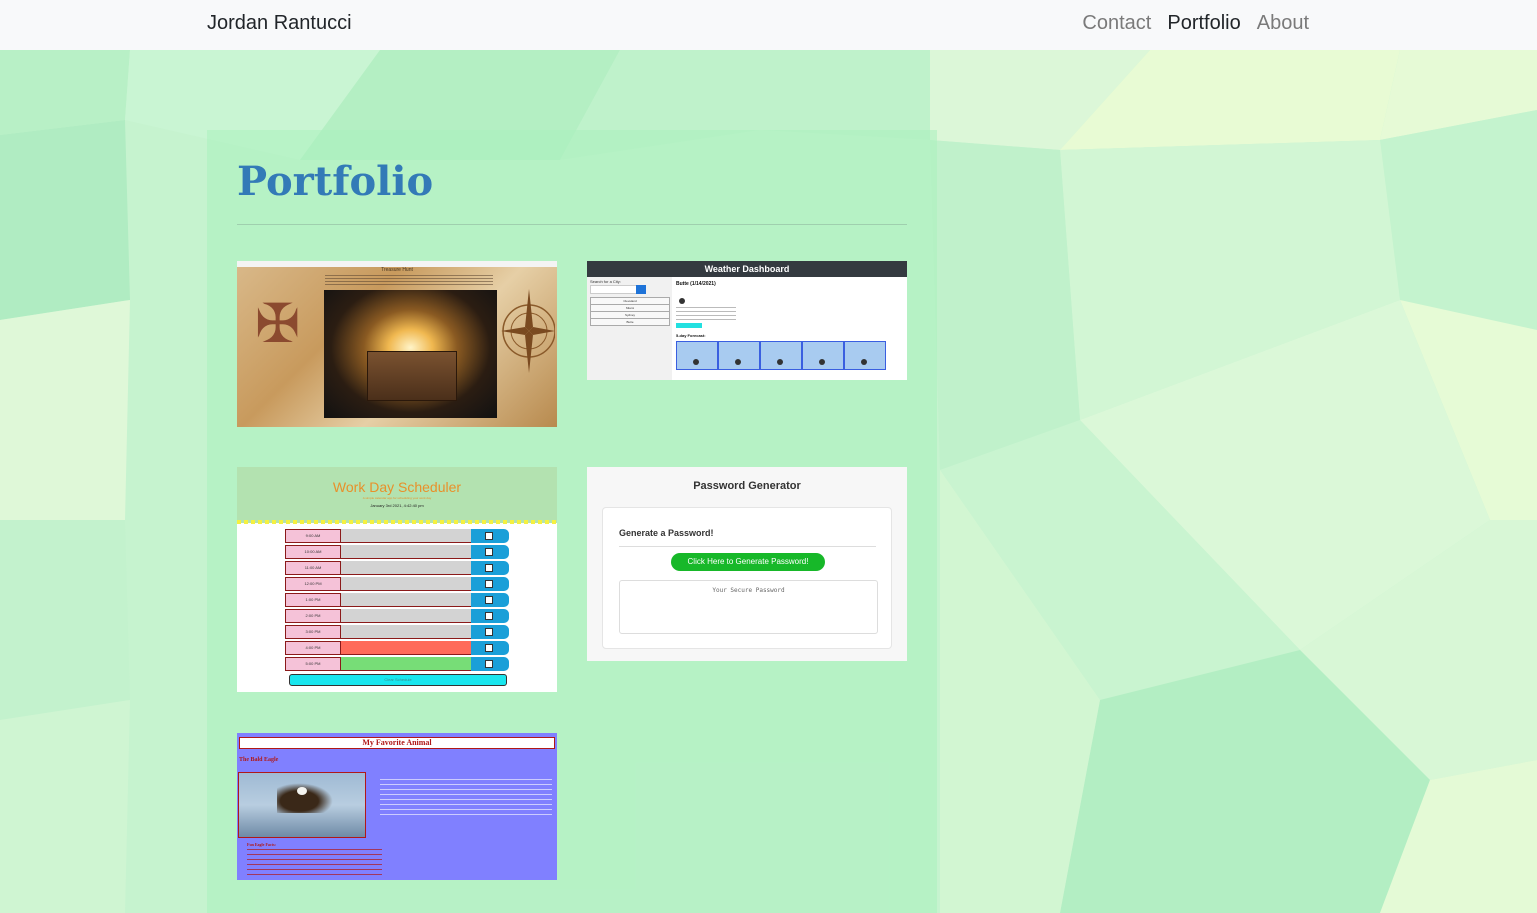  Describe the element at coordinates (748, 590) in the screenshot. I see `password-placeholder: Your Secure Password` at that location.